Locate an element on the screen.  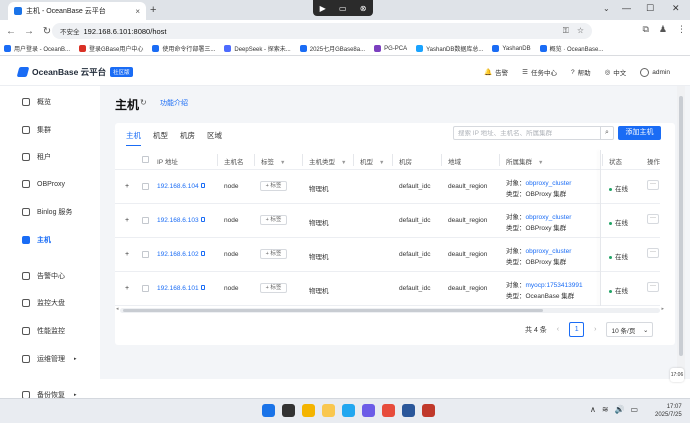
app-icon is located at coordinates (428, 410).